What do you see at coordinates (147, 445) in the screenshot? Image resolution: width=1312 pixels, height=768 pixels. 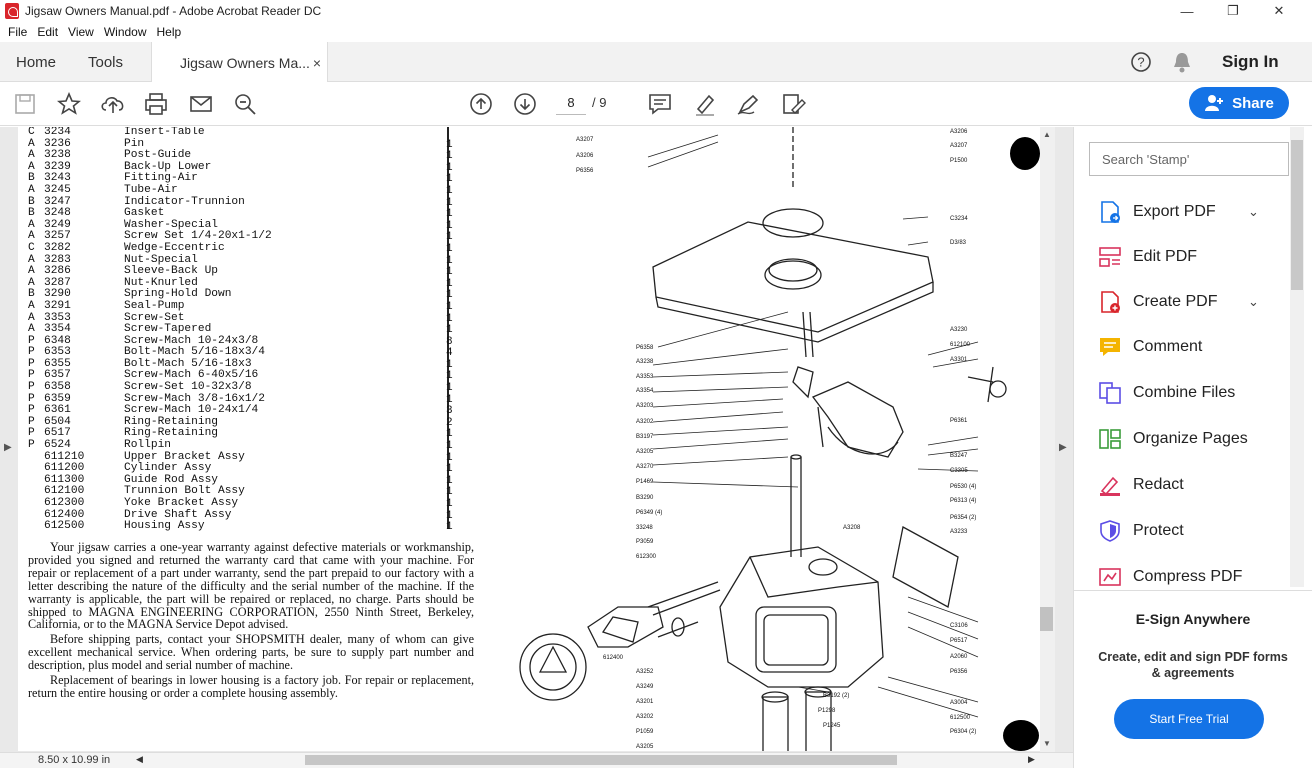 I see `part-description: Rollpin` at bounding box center [147, 445].